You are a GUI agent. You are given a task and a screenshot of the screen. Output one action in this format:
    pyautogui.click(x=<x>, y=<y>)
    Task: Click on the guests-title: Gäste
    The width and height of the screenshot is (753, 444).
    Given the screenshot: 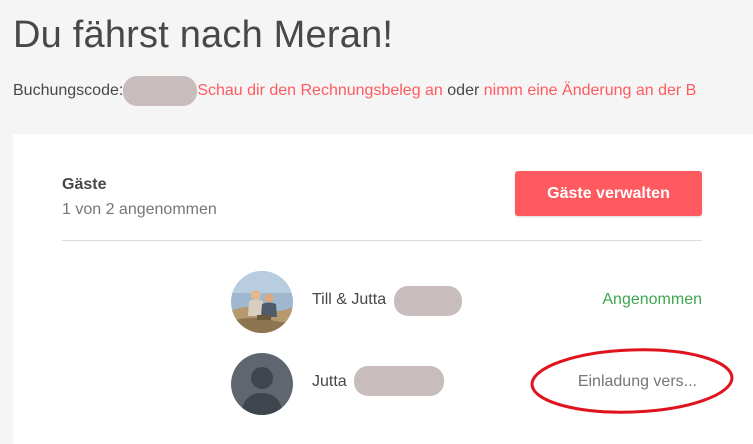 What is the action you would take?
    pyautogui.click(x=84, y=184)
    